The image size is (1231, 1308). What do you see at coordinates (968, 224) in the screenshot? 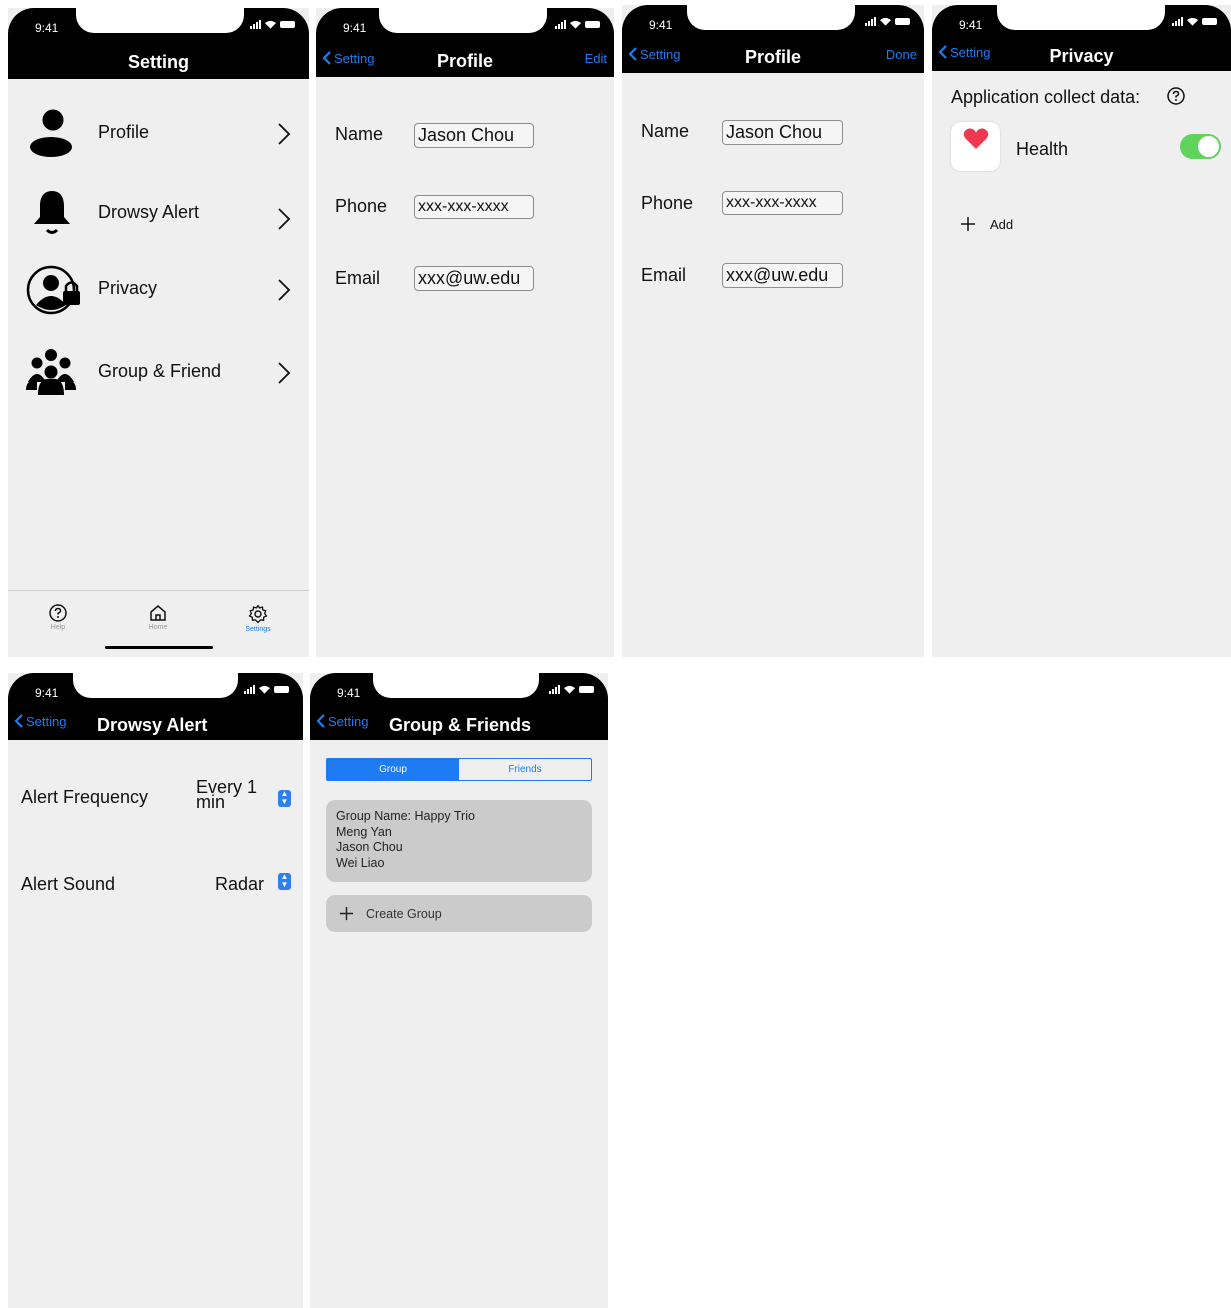
I see `plus-icon` at bounding box center [968, 224].